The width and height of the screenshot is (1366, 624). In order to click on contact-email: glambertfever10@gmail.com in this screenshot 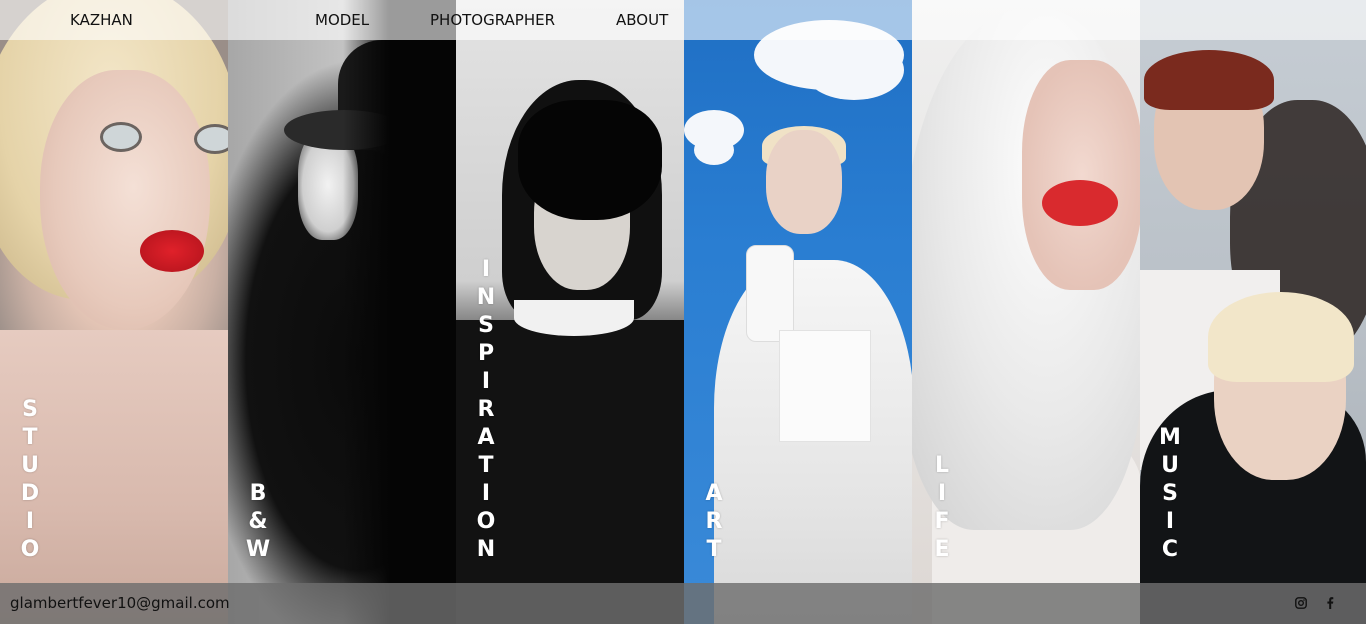, I will do `click(120, 603)`.